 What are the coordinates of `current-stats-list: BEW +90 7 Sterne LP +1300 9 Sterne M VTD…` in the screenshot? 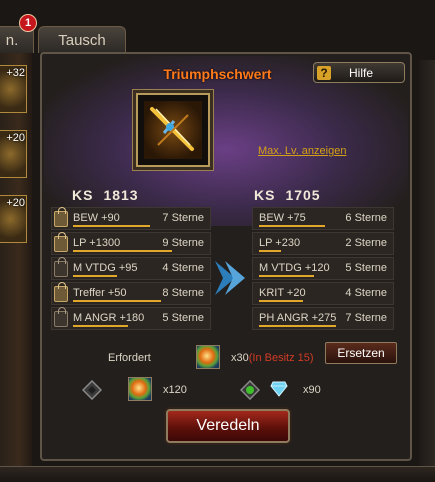 It's located at (131, 269).